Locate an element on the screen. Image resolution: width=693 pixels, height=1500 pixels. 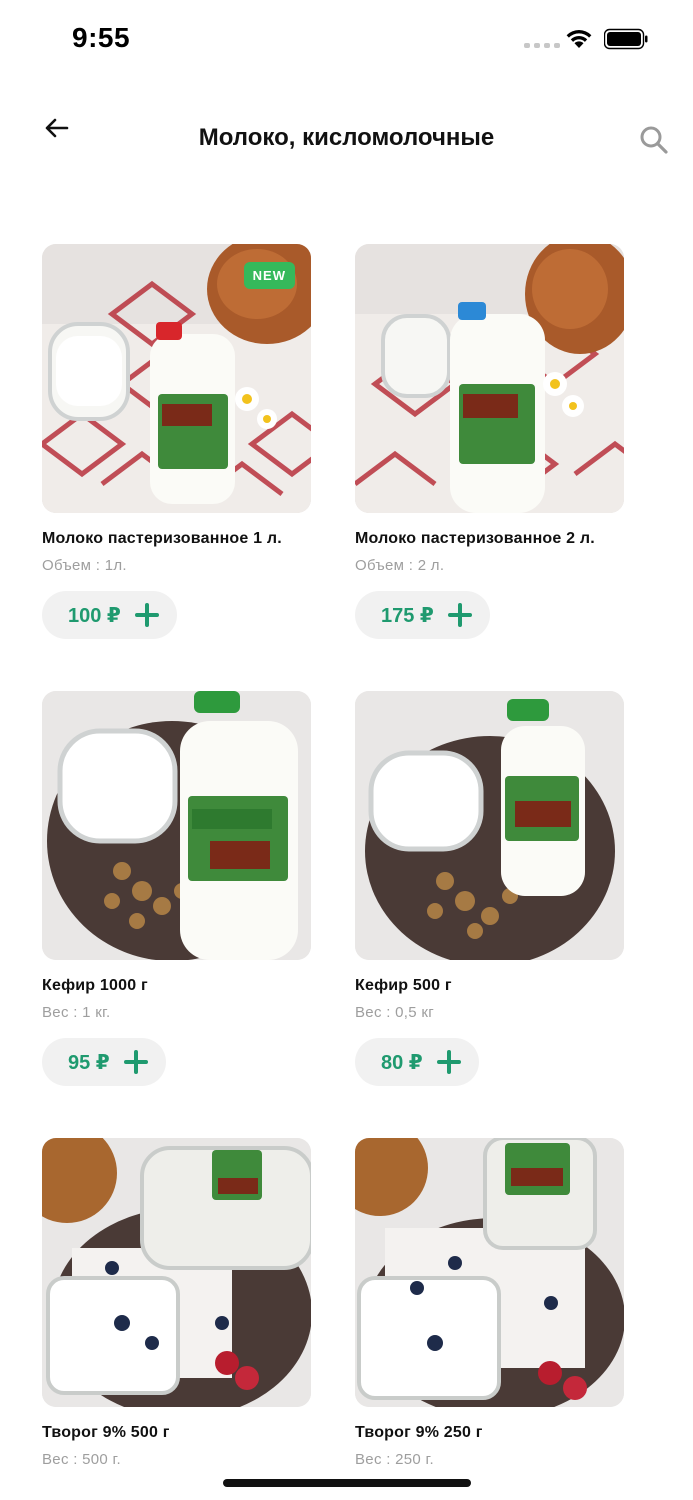
product-price: 100 ₽ is located at coordinates (94, 615).